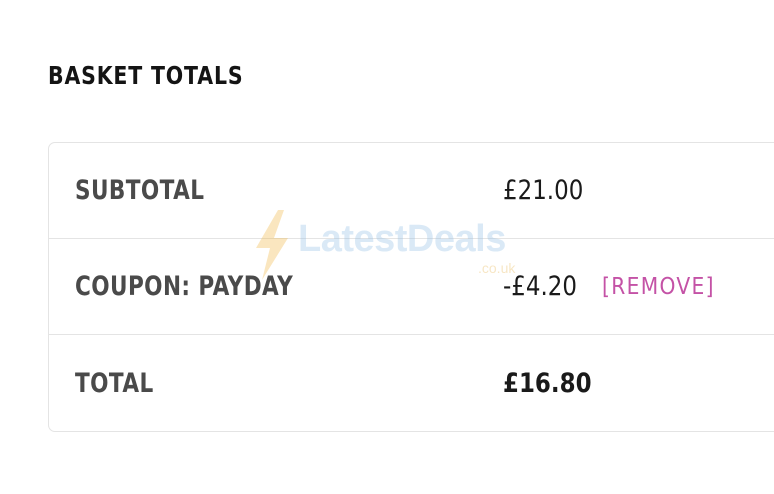 This screenshot has height=494, width=774. I want to click on subtotal-label: SUBTOTAL, so click(140, 190).